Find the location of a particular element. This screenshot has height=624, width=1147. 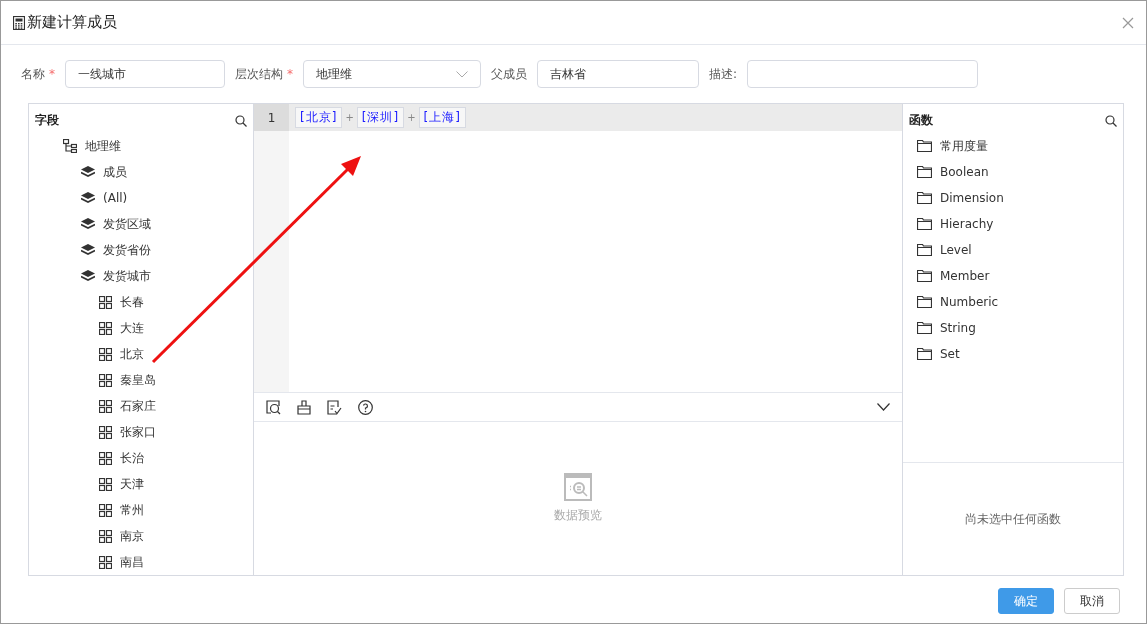

tree-item: 发货省份 is located at coordinates (127, 250).